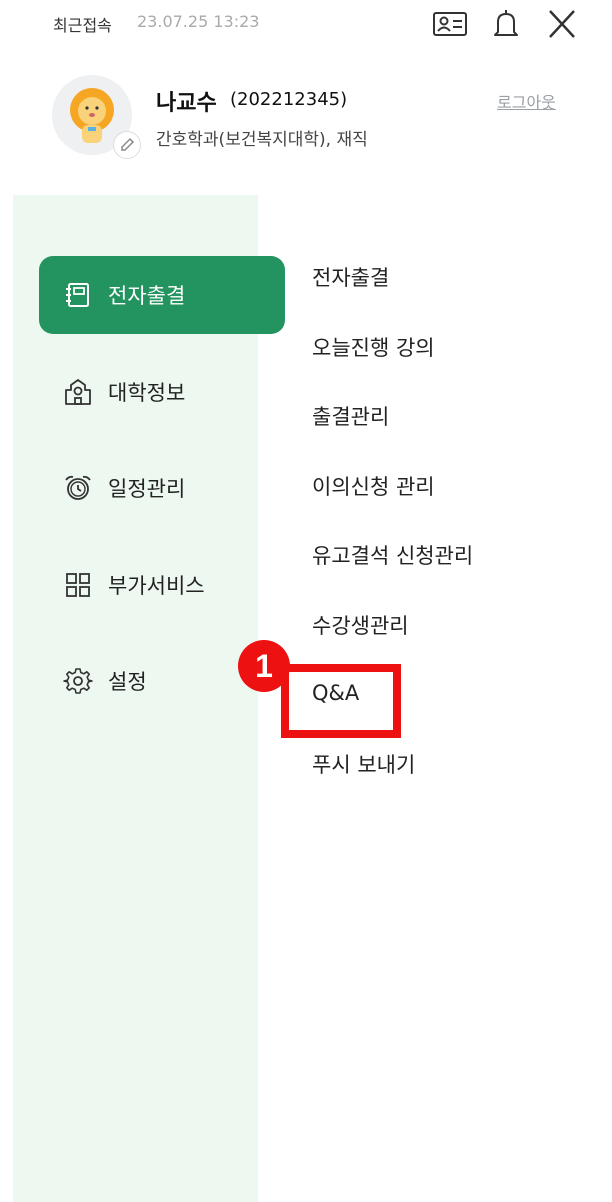  Describe the element at coordinates (186, 103) in the screenshot. I see `user-name: 나교수` at that location.